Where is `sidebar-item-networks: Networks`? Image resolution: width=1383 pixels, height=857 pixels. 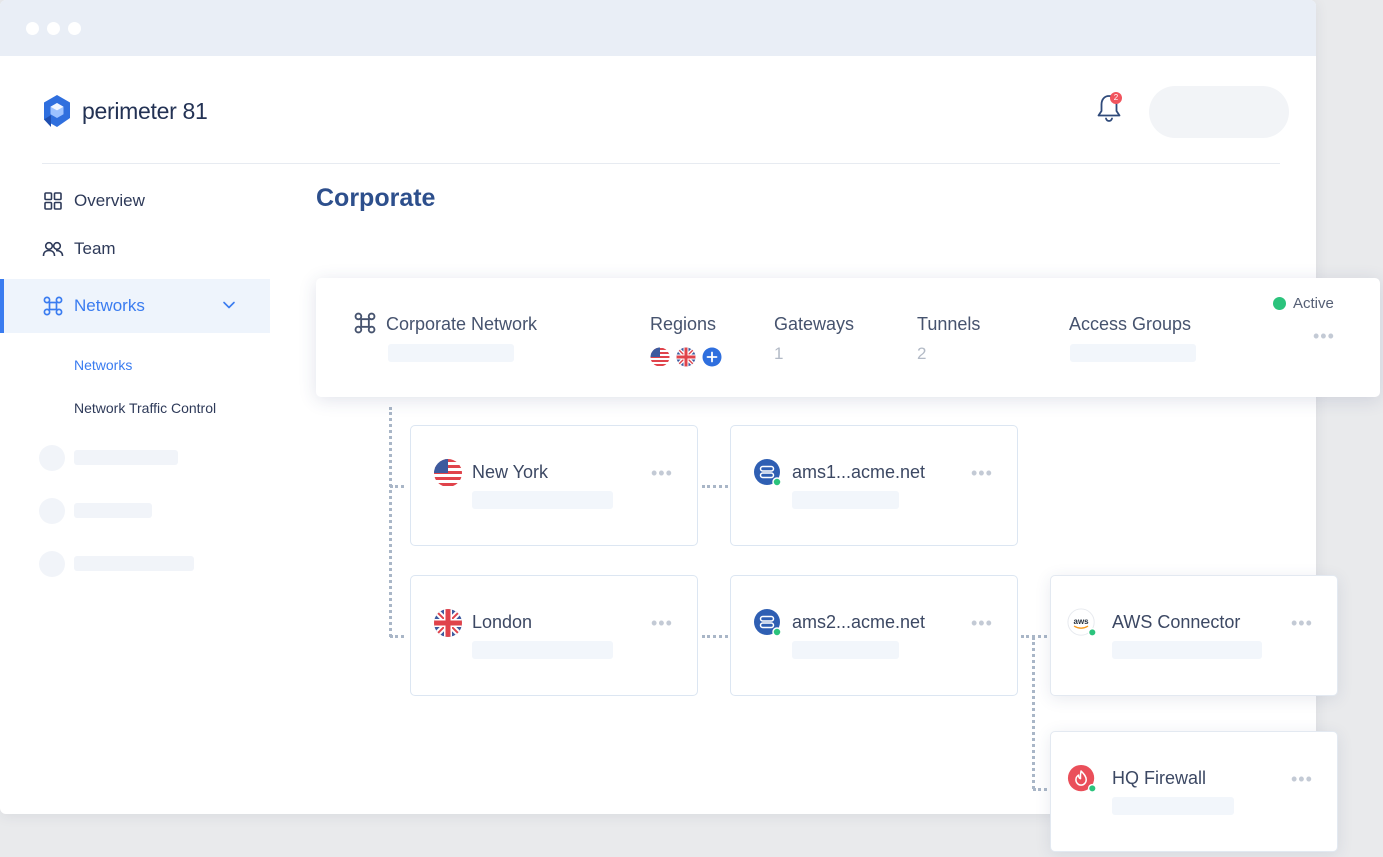 sidebar-item-networks: Networks is located at coordinates (93, 306).